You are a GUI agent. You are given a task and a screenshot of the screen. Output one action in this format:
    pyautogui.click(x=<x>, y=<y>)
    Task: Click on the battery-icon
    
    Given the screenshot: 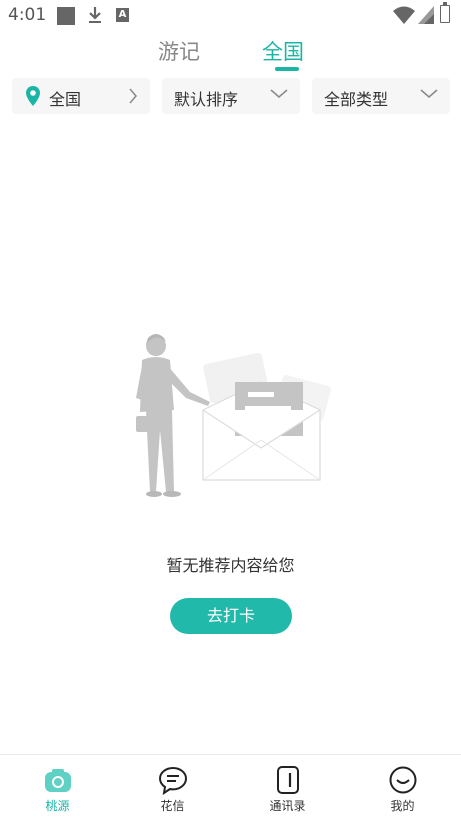 What is the action you would take?
    pyautogui.click(x=445, y=12)
    